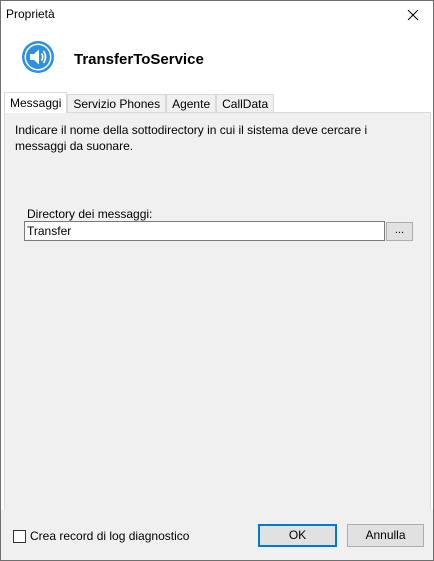 Image resolution: width=434 pixels, height=561 pixels. What do you see at coordinates (36, 102) in the screenshot?
I see `tab-messaggi: Messaggi` at bounding box center [36, 102].